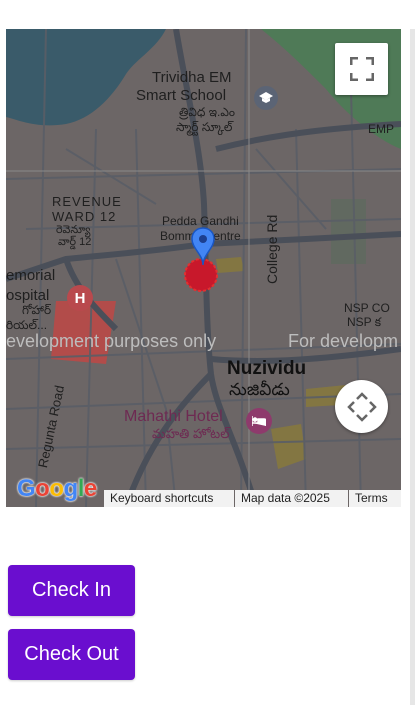 Image resolution: width=415 pixels, height=705 pixels. Describe the element at coordinates (200, 221) in the screenshot. I see `pedda-gandhi-label: Pedda Gandhi` at that location.